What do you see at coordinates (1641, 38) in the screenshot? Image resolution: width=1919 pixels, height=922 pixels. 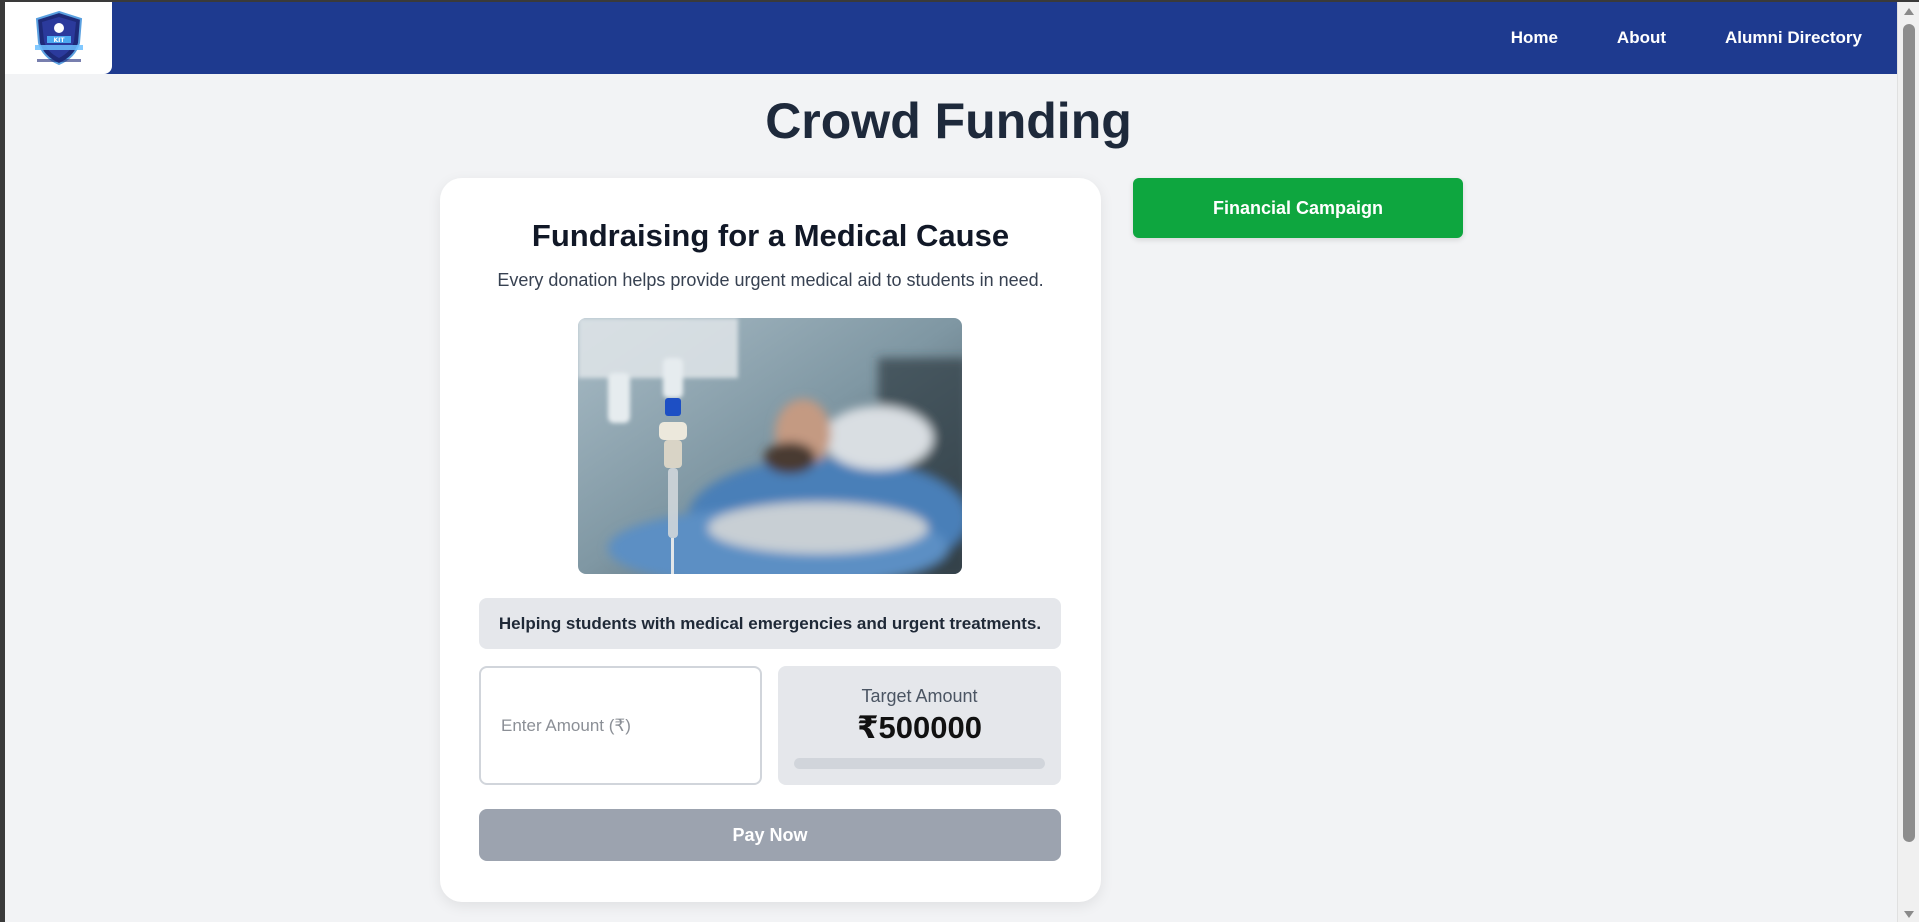 I see `nav-link-about: About` at bounding box center [1641, 38].